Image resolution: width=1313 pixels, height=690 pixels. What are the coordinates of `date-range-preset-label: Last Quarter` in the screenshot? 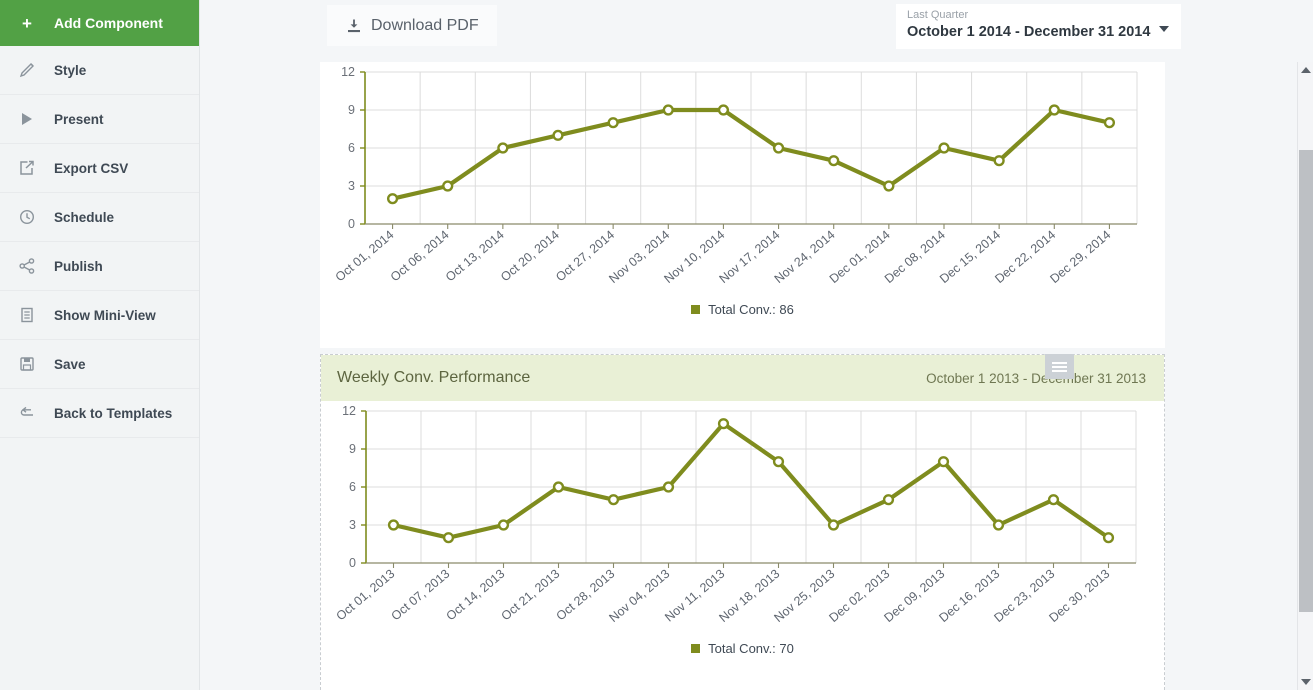 It's located at (938, 15).